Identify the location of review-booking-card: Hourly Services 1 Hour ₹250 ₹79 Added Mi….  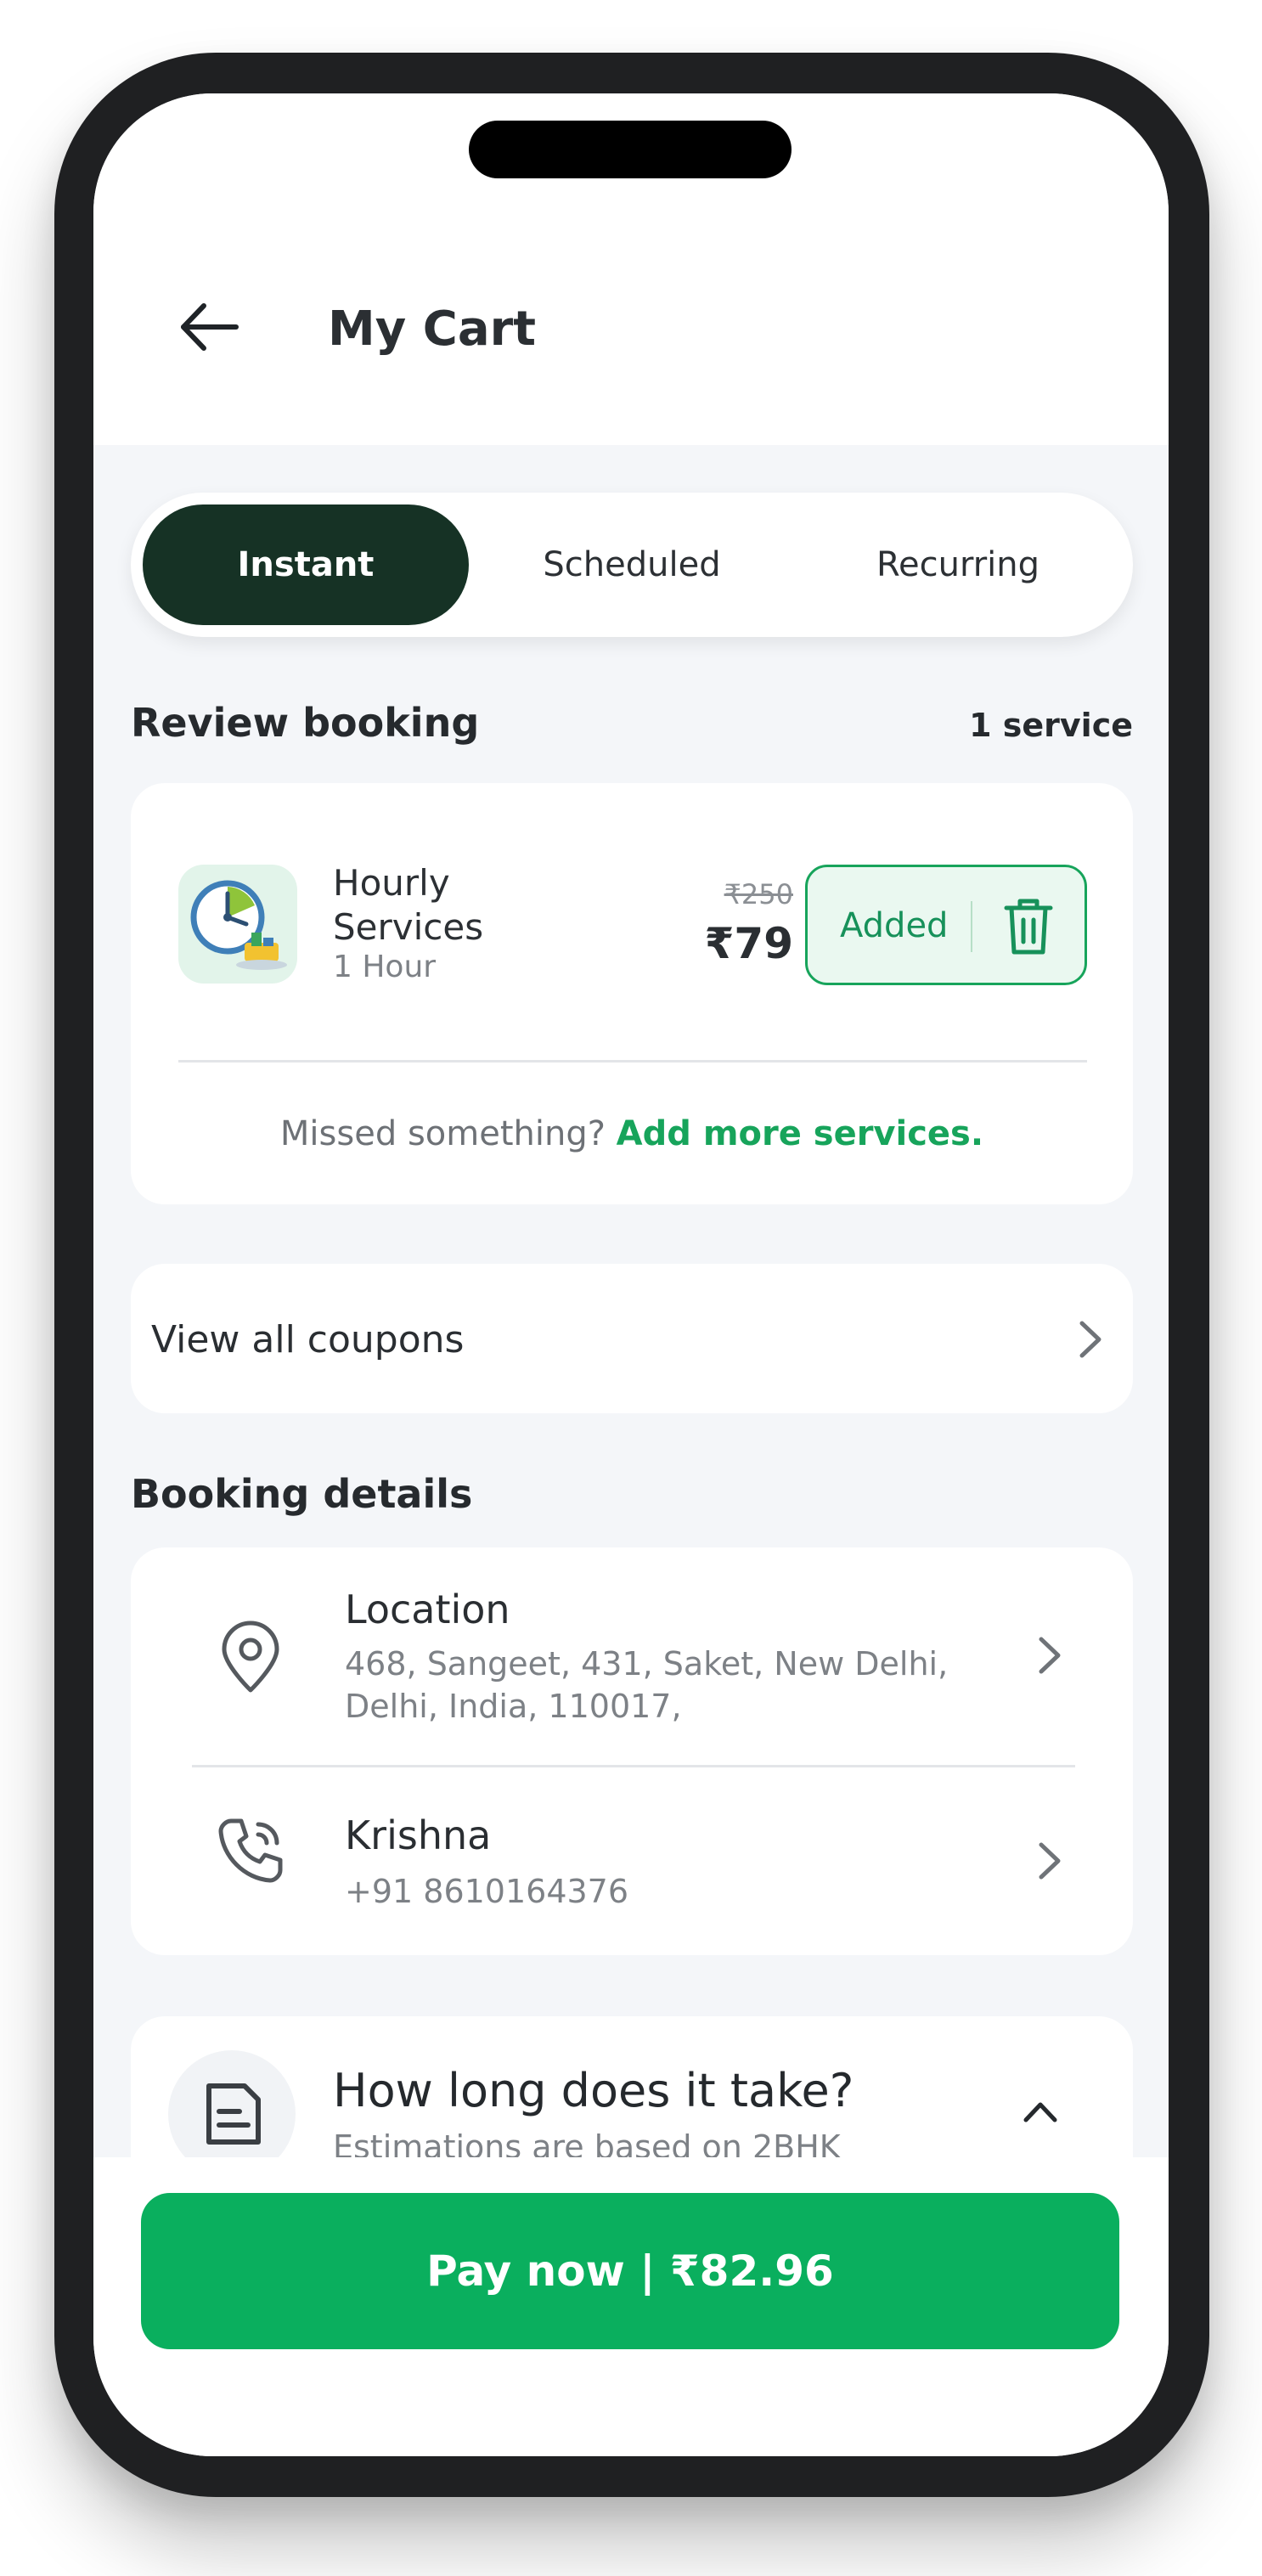
(632, 993).